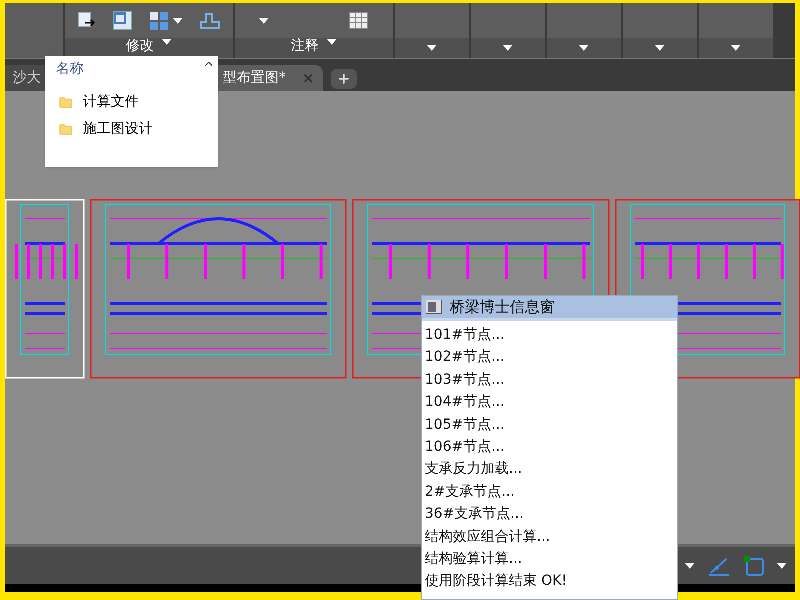  Describe the element at coordinates (159, 20) in the screenshot. I see `grid-icon` at that location.